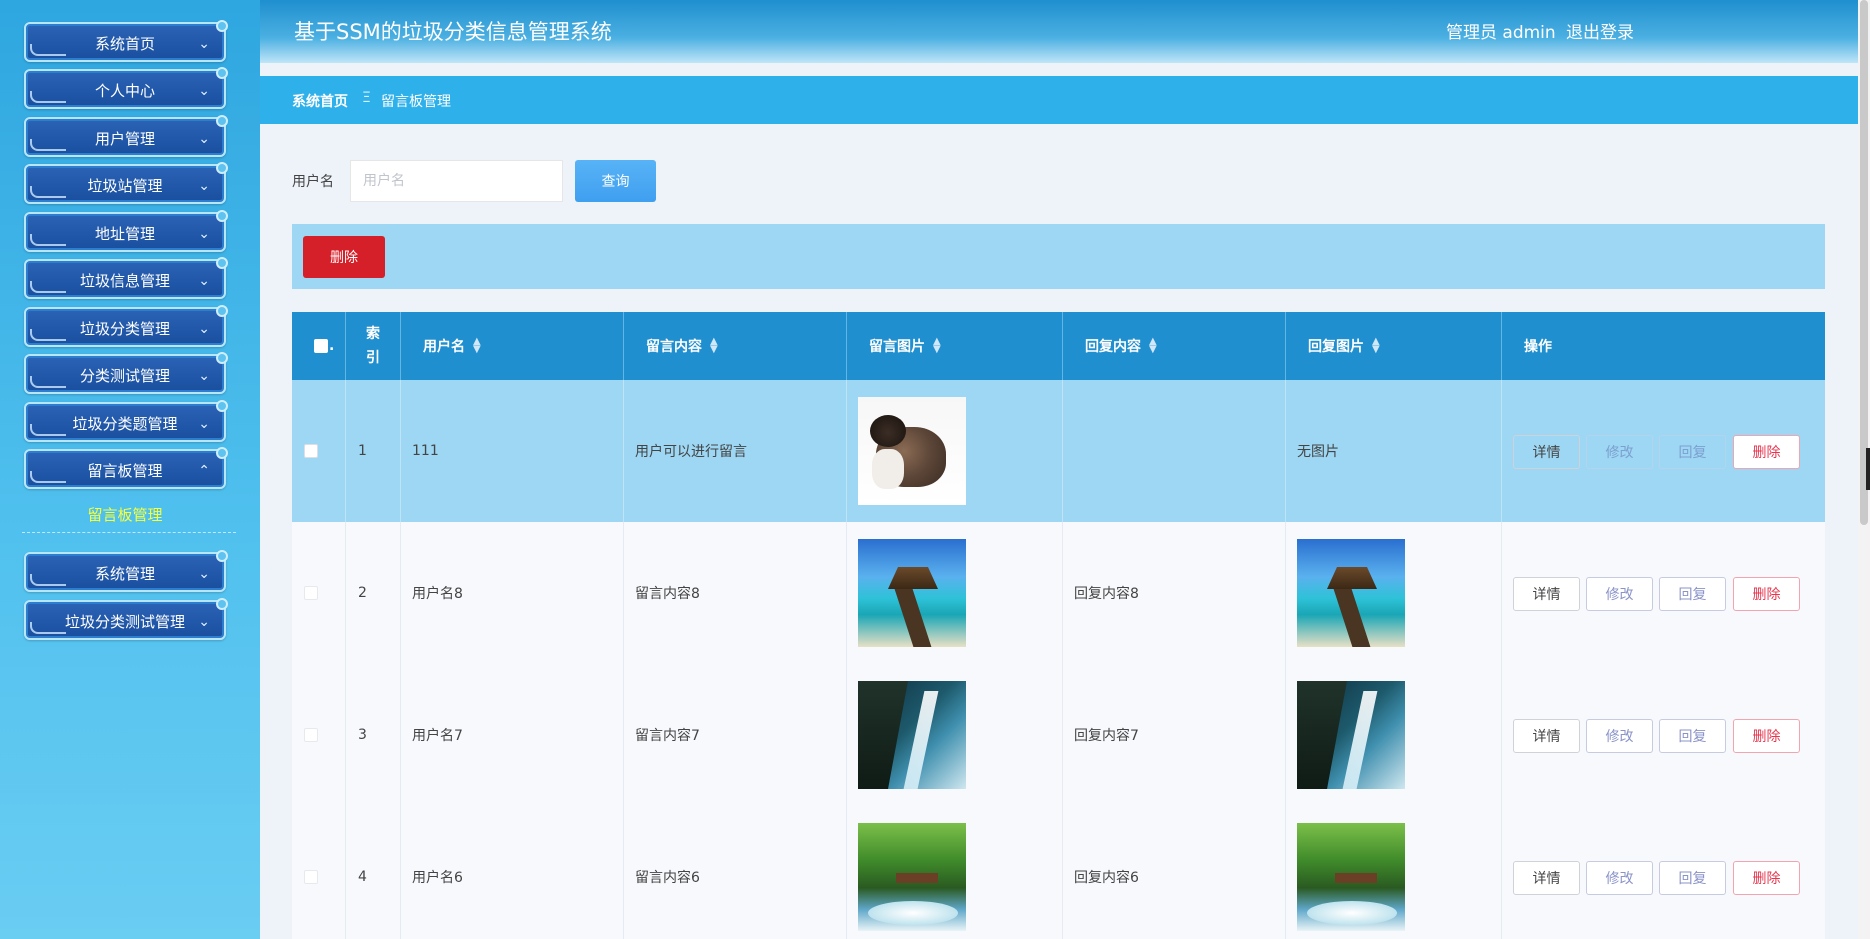 Image resolution: width=1870 pixels, height=939 pixels. What do you see at coordinates (615, 181) in the screenshot?
I see `search-button: 查询` at bounding box center [615, 181].